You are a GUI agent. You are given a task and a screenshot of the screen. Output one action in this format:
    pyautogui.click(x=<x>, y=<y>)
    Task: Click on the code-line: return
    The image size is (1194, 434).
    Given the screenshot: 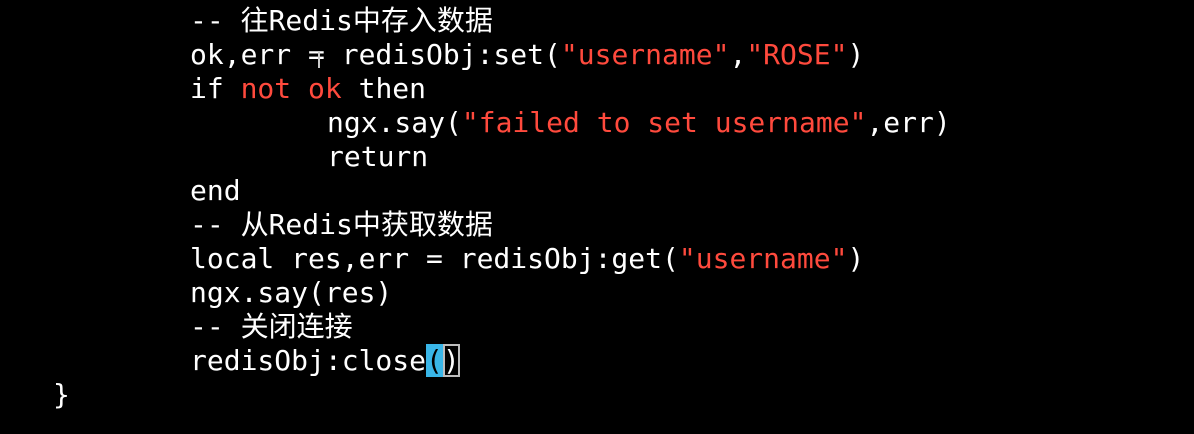 What is the action you would take?
    pyautogui.click(x=377, y=157)
    